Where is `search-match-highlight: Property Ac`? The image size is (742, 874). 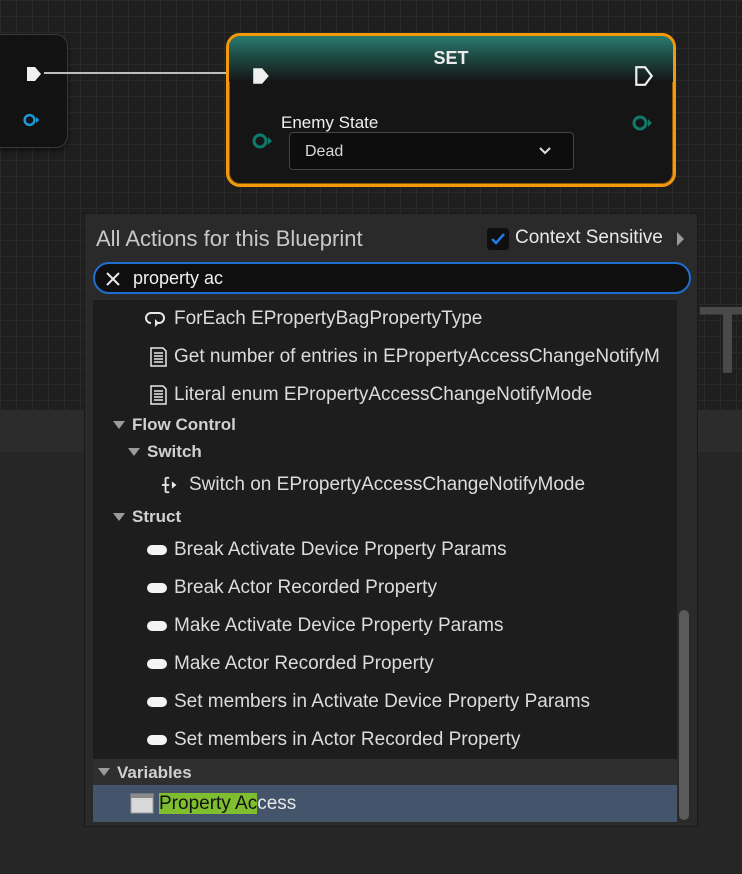
search-match-highlight: Property Ac is located at coordinates (208, 803).